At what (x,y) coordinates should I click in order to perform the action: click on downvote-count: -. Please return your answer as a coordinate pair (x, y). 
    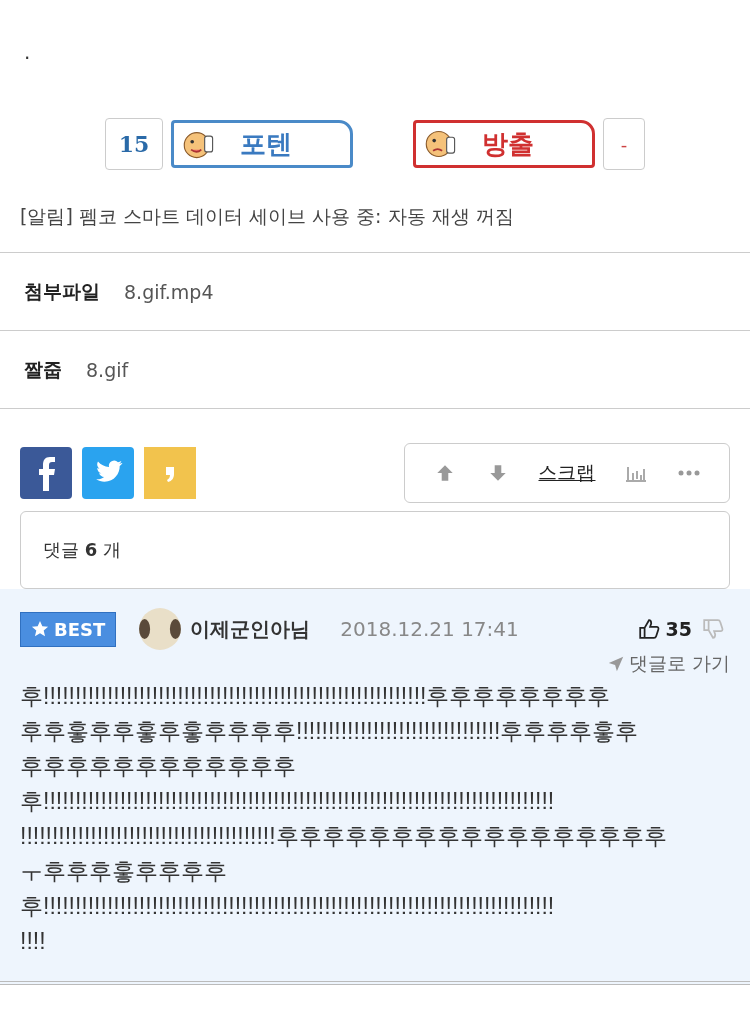
    Looking at the image, I should click on (624, 144).